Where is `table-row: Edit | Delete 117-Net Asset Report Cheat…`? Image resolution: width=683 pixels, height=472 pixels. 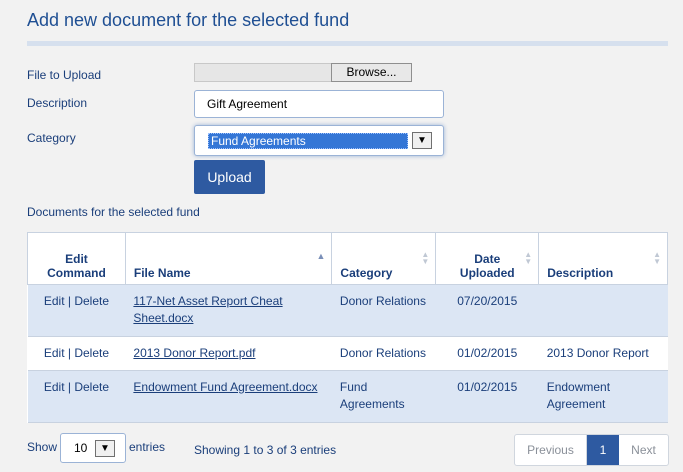
table-row: Edit | Delete 117-Net Asset Report Cheat… is located at coordinates (347, 310).